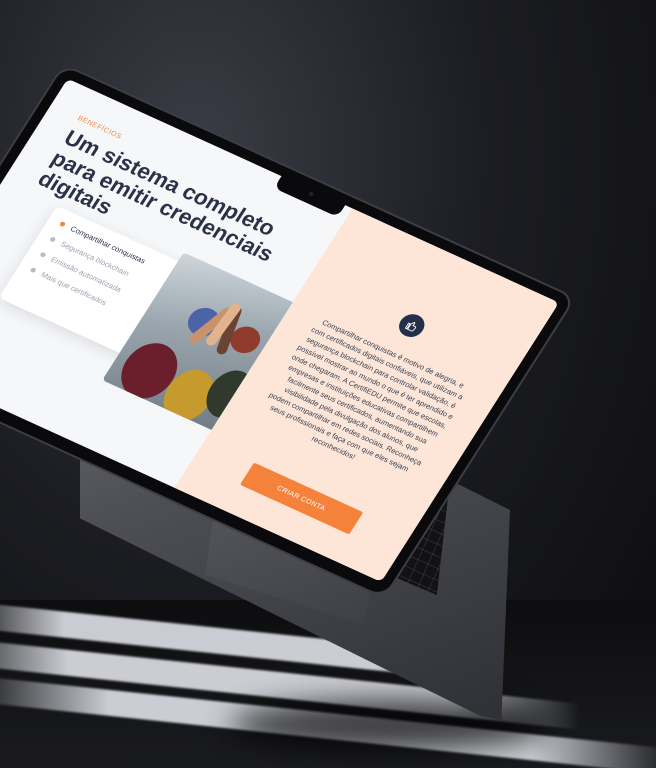  Describe the element at coordinates (411, 325) in the screenshot. I see `thumbs-up-icon` at that location.